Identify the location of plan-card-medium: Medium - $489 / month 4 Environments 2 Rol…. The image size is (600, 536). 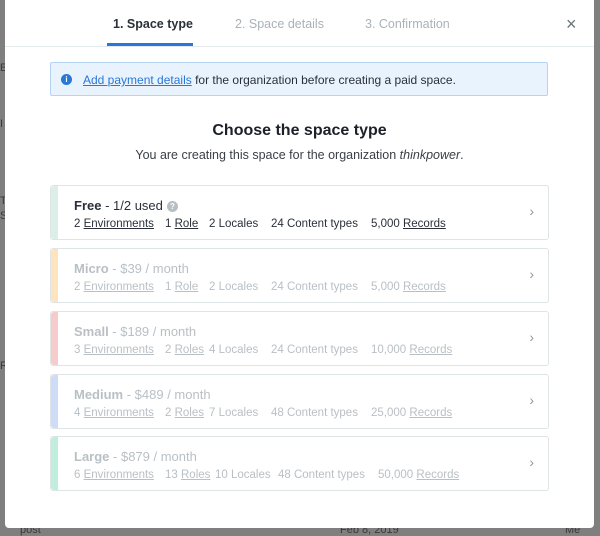
(299, 401).